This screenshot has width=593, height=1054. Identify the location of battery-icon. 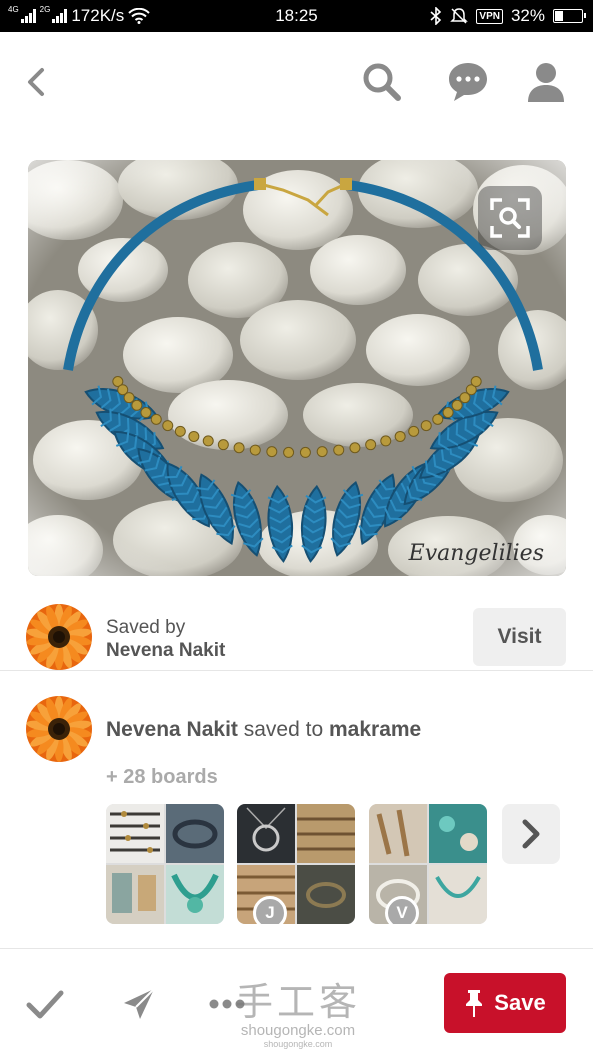
(569, 16).